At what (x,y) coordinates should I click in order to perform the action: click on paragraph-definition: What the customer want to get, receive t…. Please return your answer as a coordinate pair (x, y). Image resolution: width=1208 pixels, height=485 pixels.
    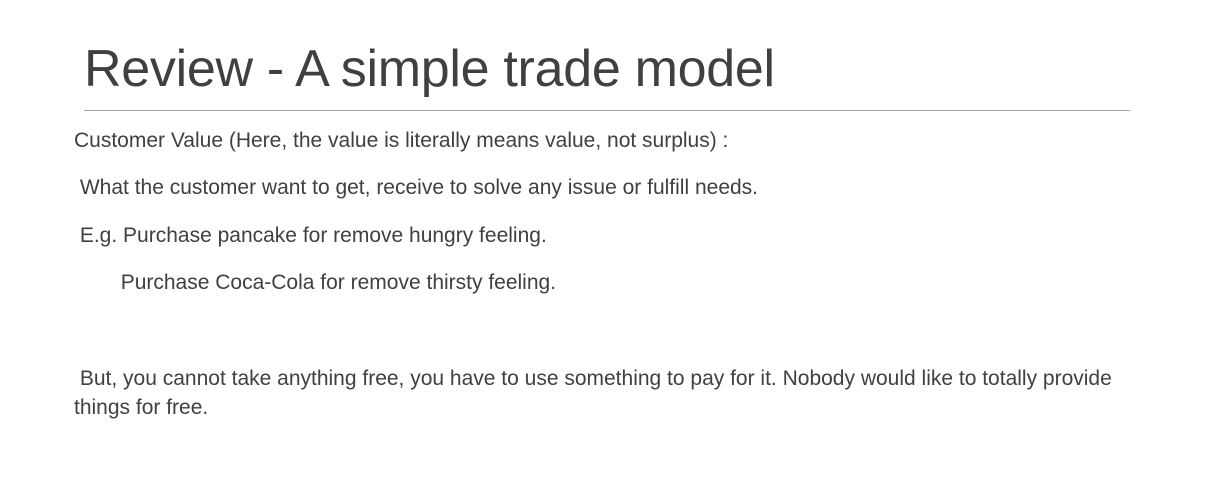
    Looking at the image, I should click on (416, 187).